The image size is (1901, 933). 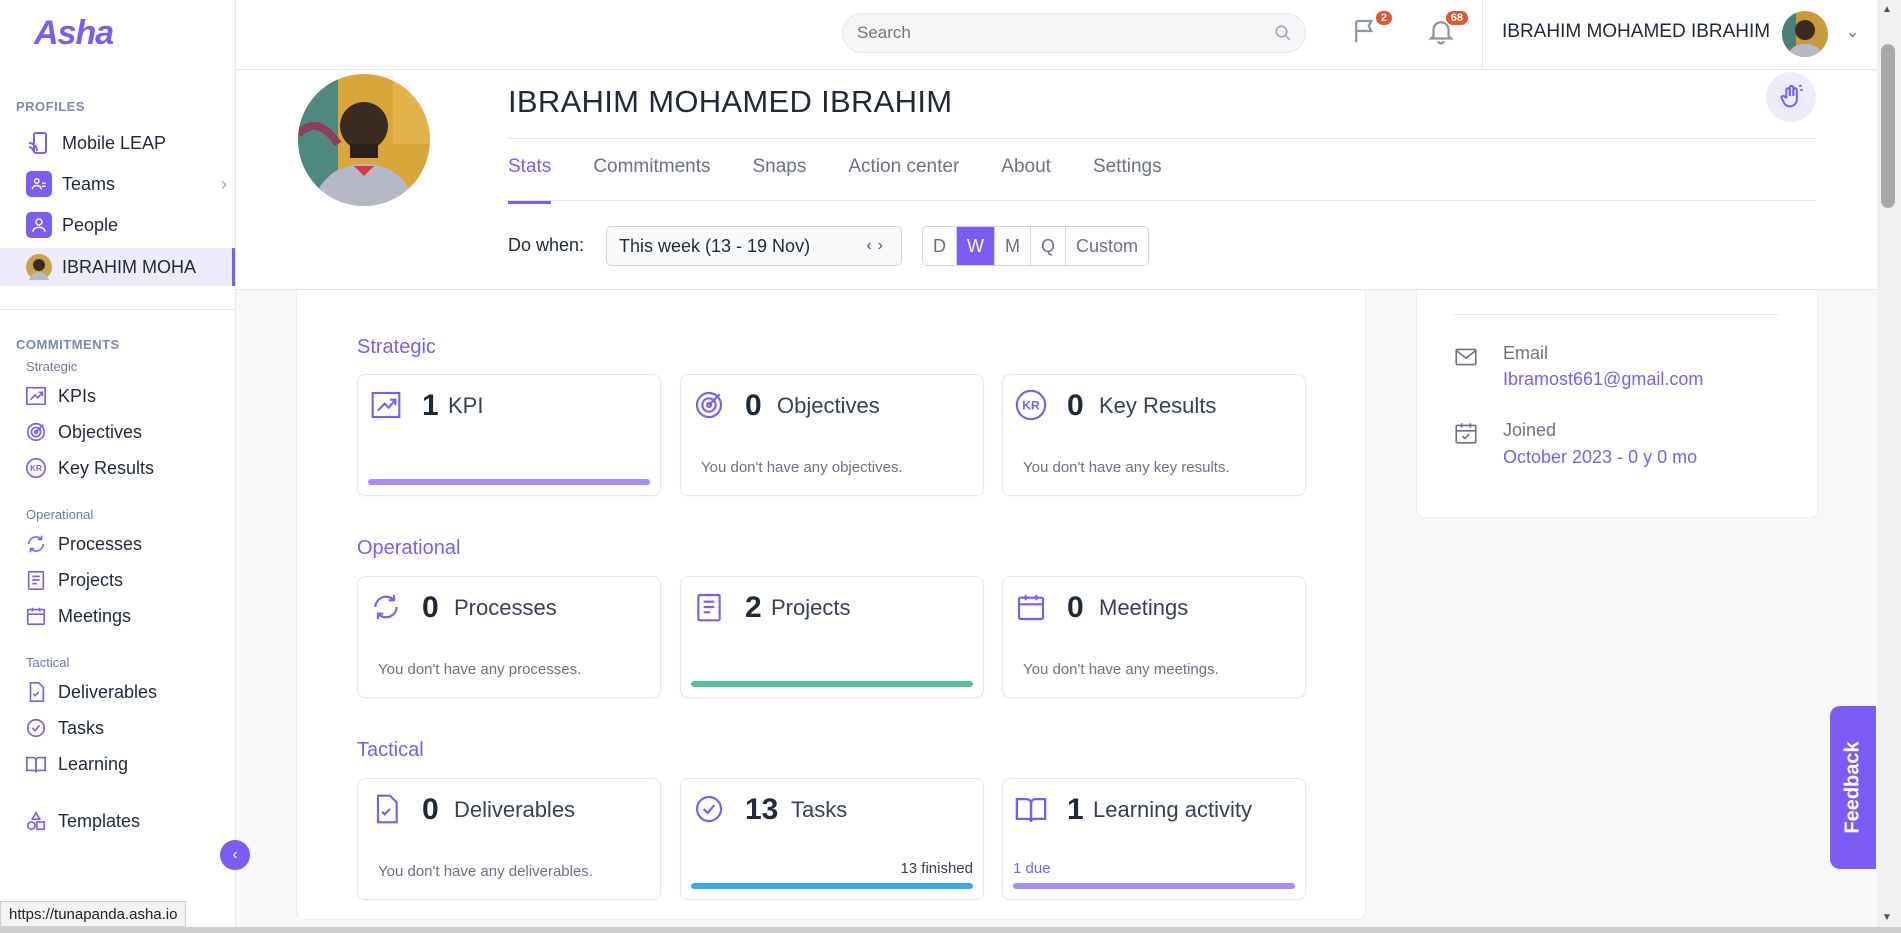 I want to click on chevron-right-icon: ›, so click(x=224, y=184).